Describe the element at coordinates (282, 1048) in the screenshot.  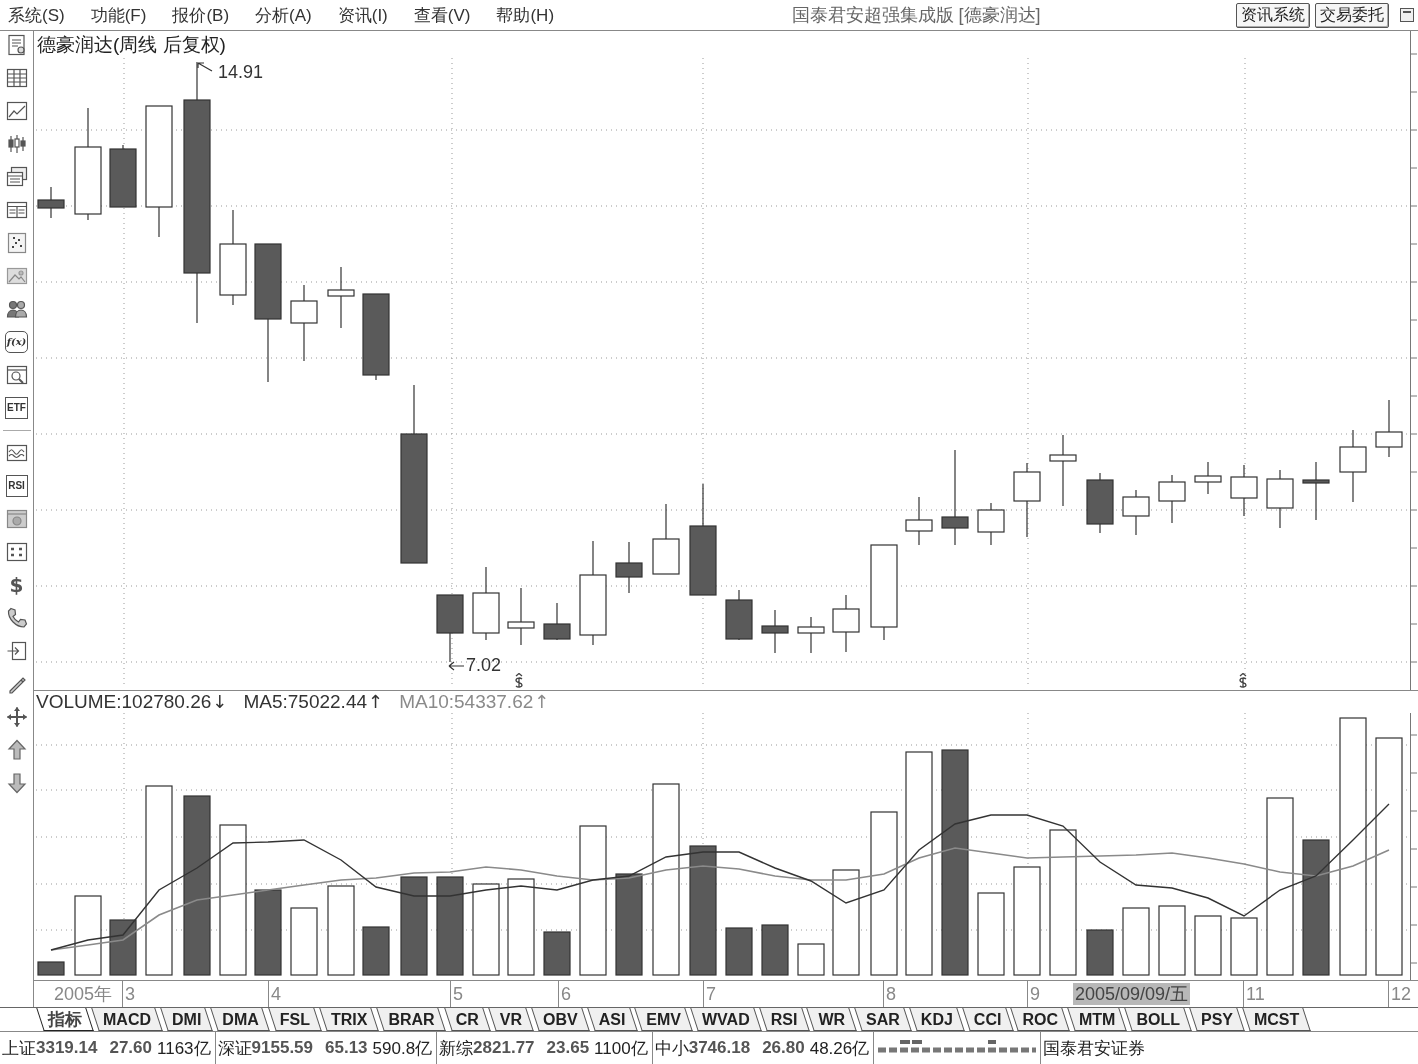
I see `index-value: 9155.59` at that location.